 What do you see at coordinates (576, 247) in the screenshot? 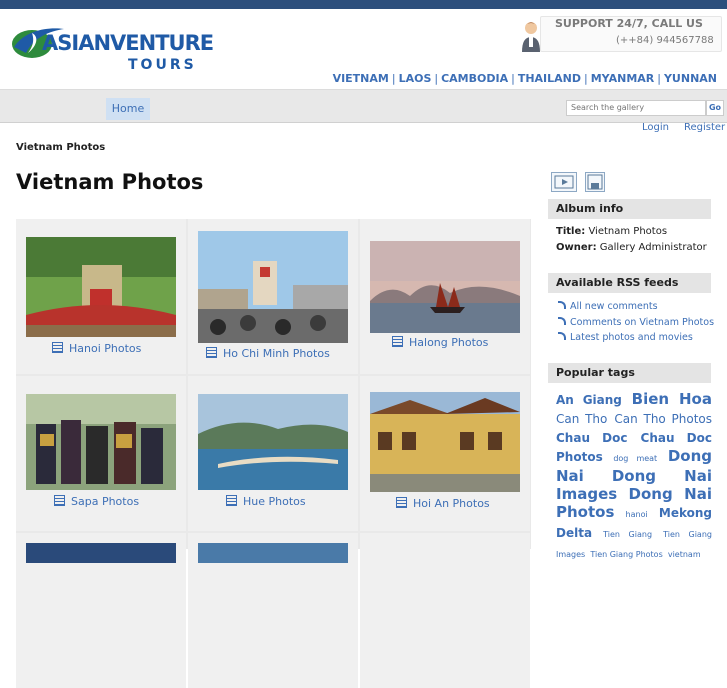
I see `owner-label: Owner:` at bounding box center [576, 247].